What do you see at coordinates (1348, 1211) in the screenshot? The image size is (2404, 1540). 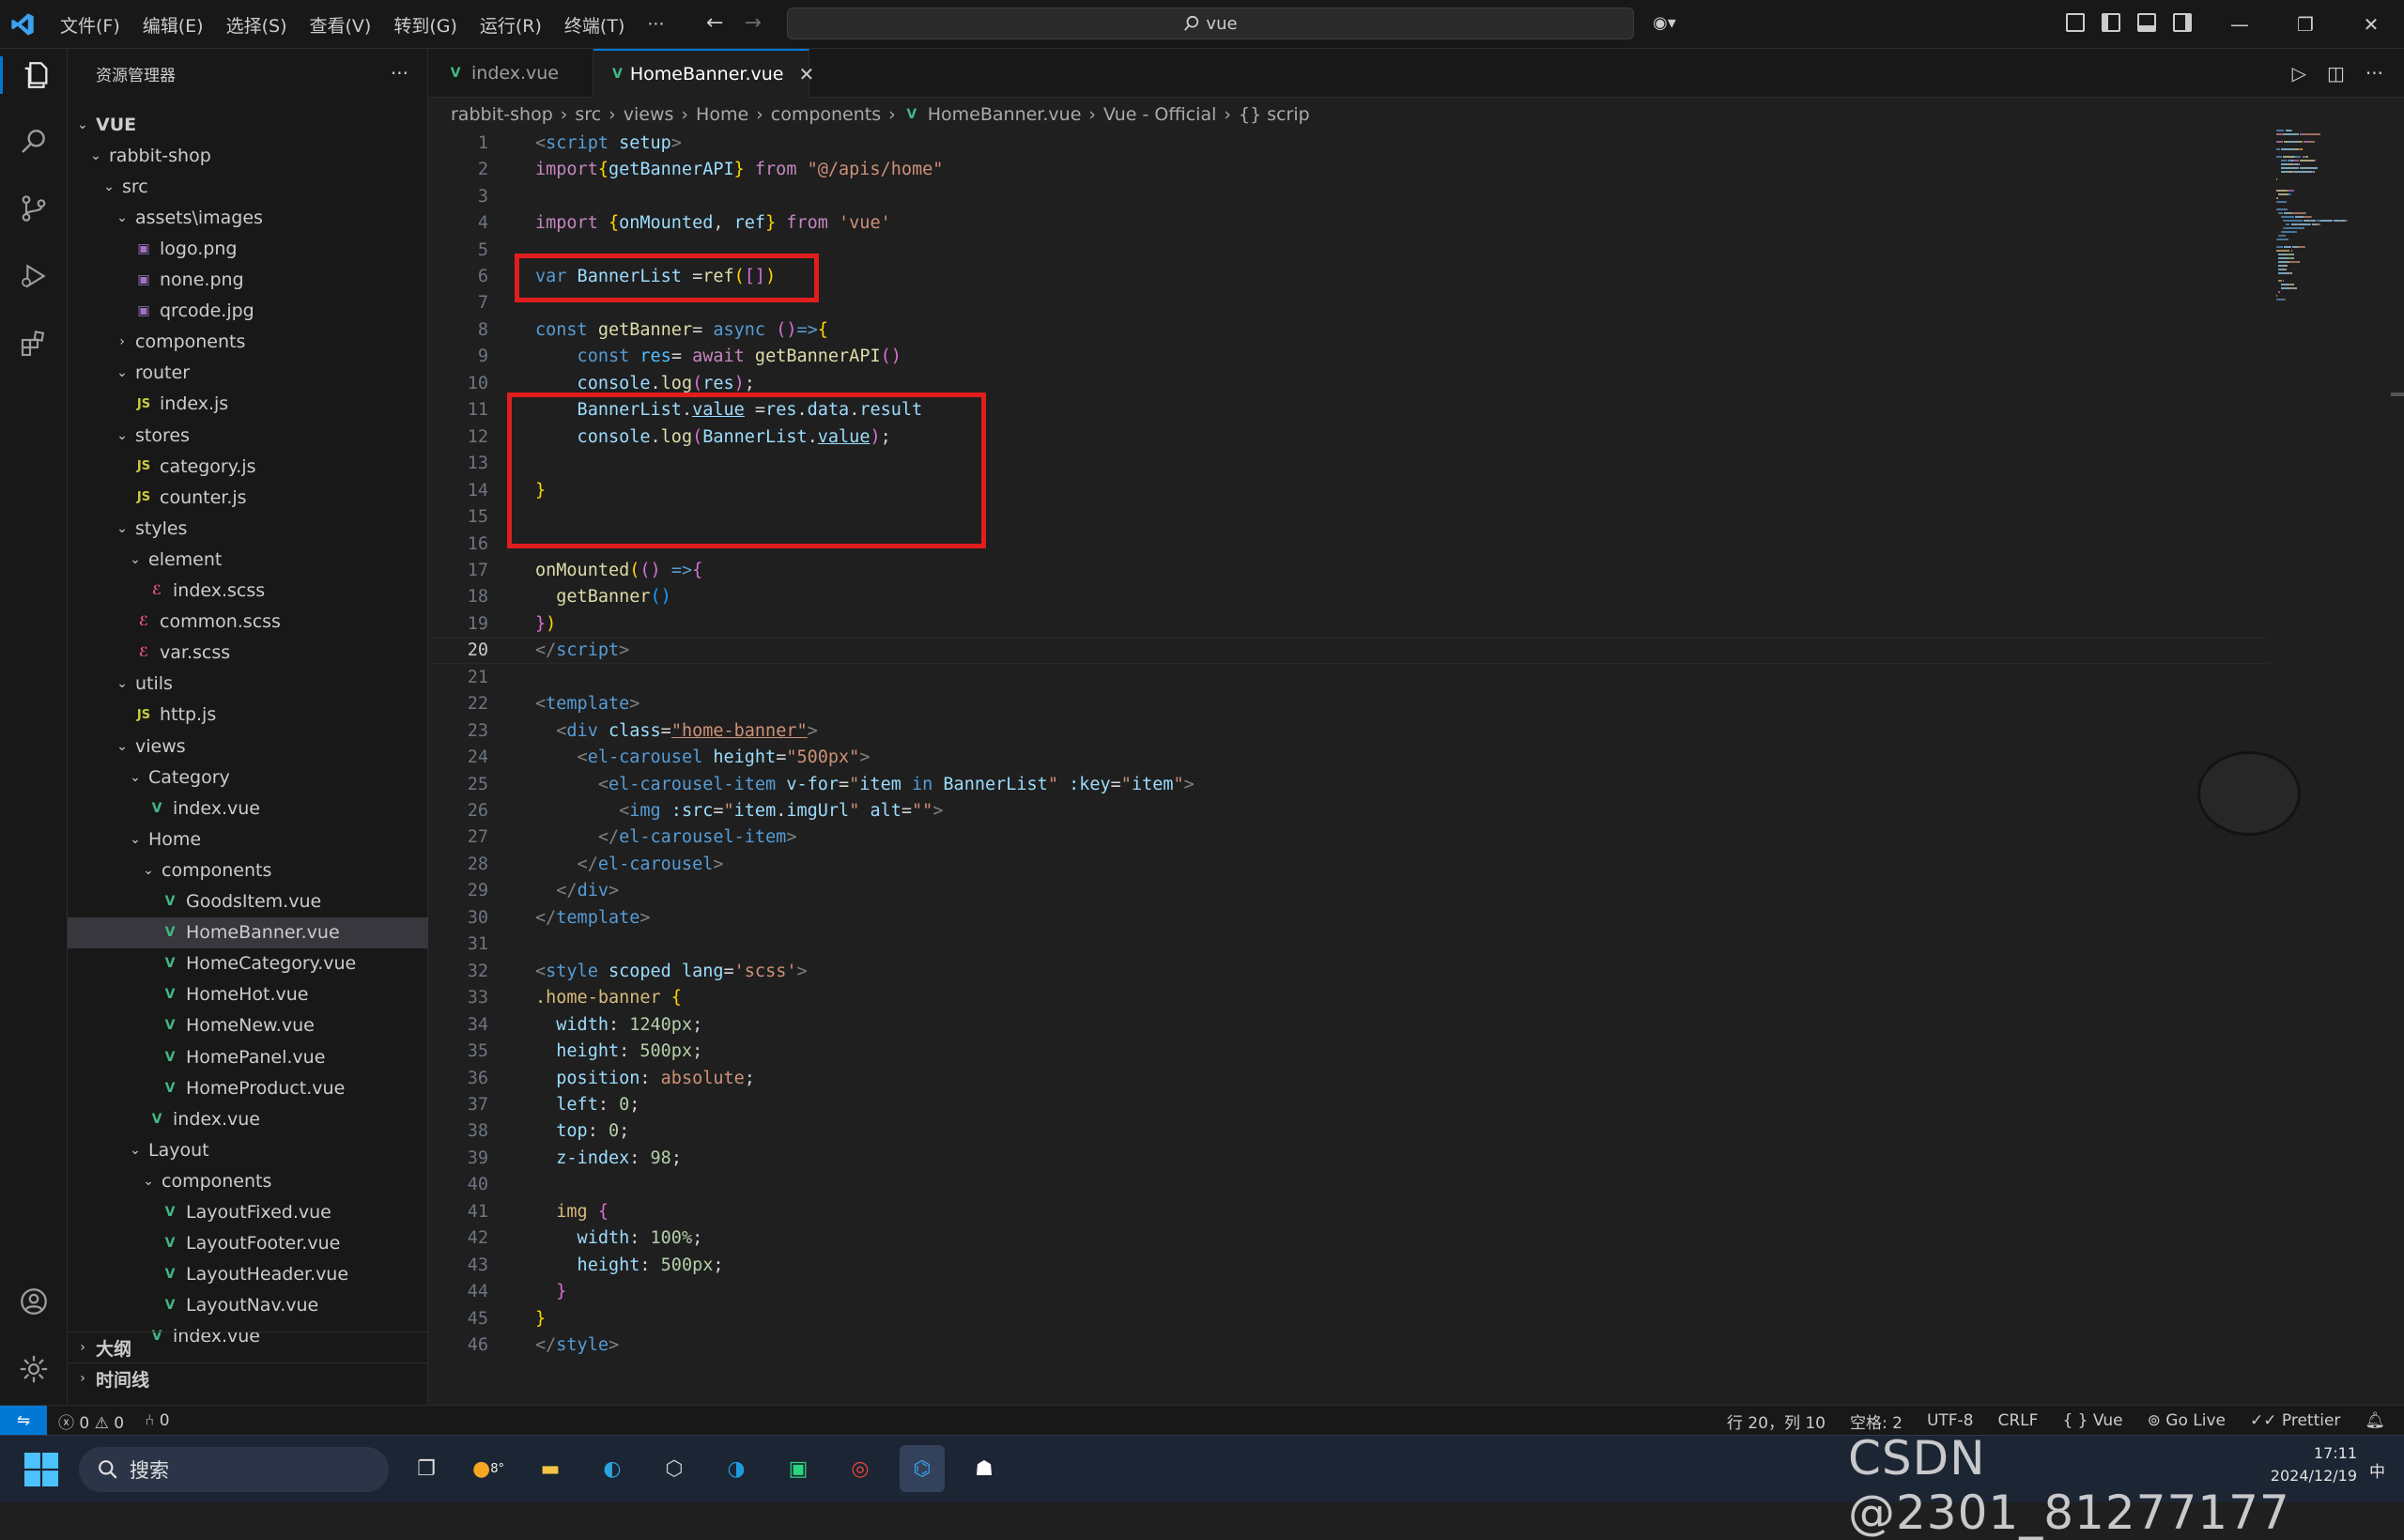 I see `code-line: 41 img {` at bounding box center [1348, 1211].